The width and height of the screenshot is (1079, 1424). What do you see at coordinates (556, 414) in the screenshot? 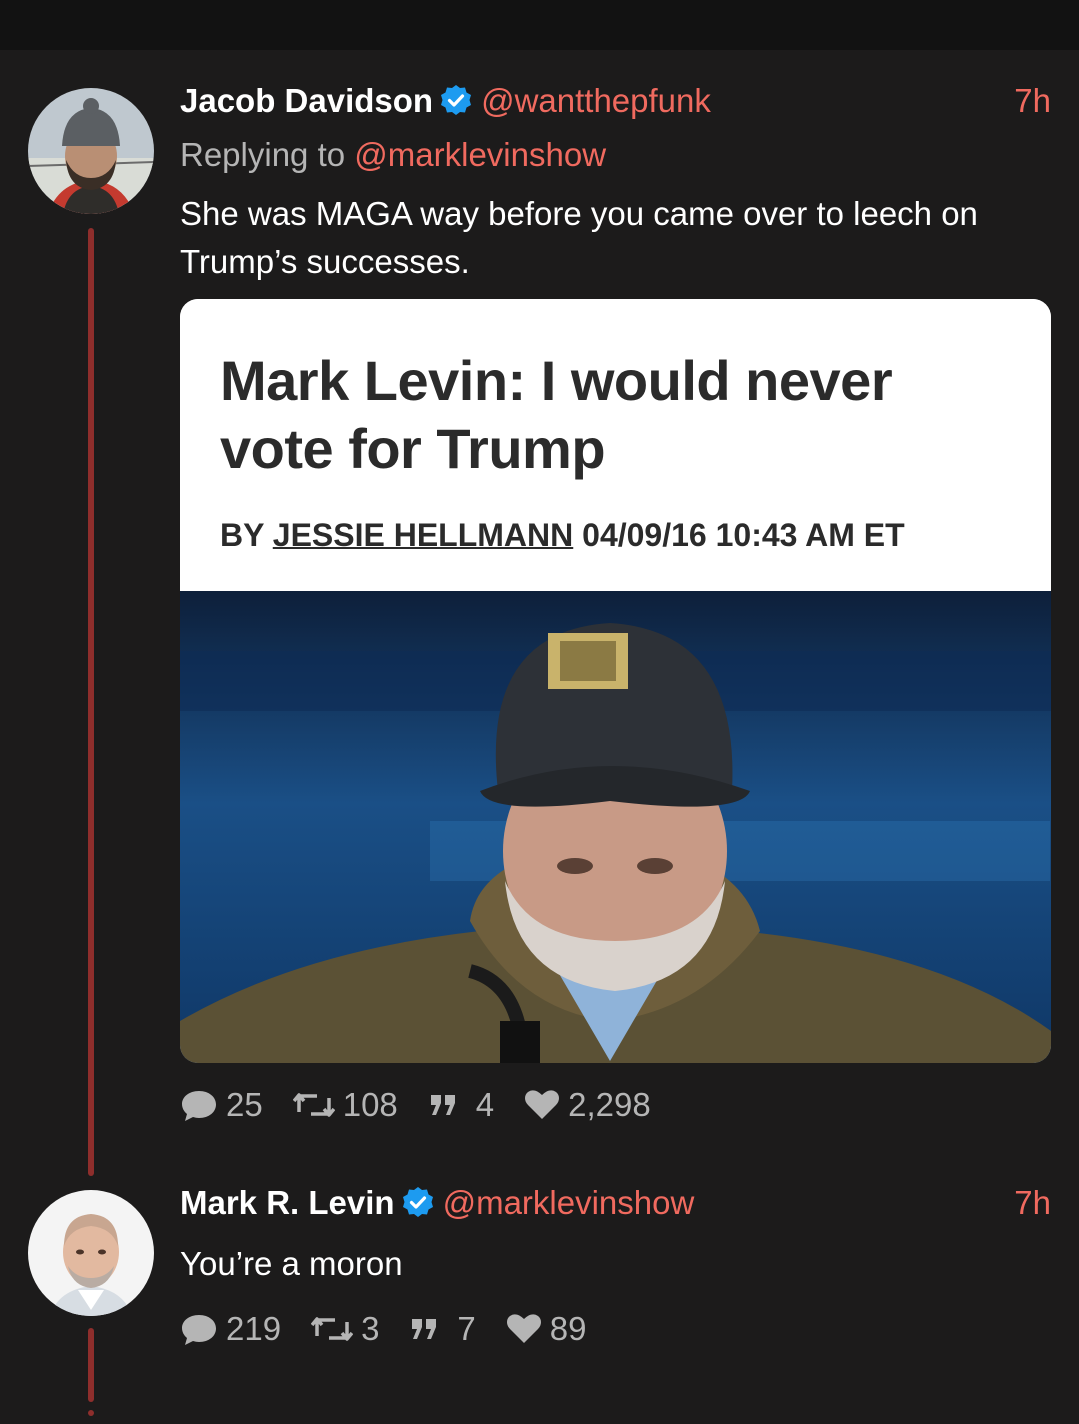
I see `article-headline: Mark Levin: I would never vote for Trump` at bounding box center [556, 414].